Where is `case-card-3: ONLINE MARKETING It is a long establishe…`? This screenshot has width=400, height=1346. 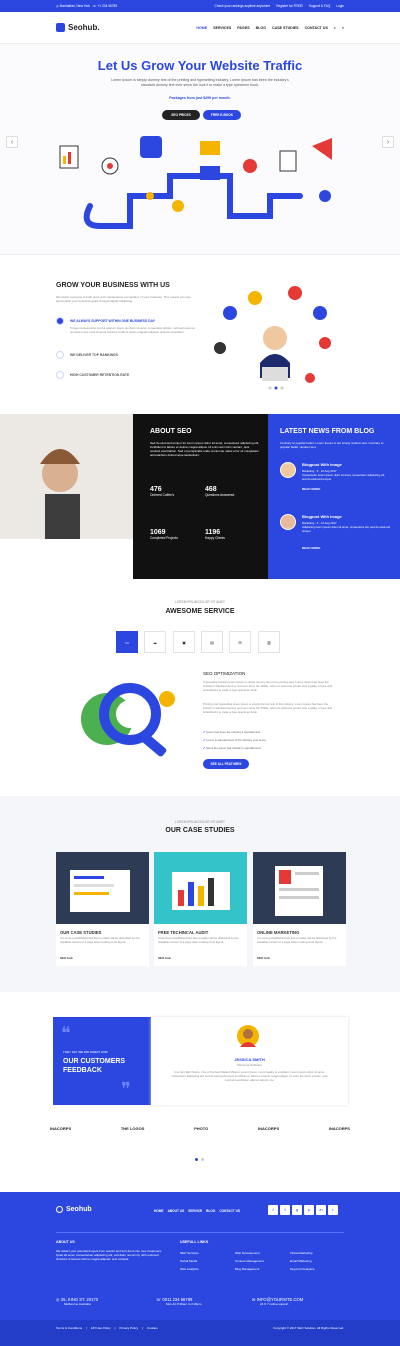 case-card-3: ONLINE MARKETING It is a long establishe… is located at coordinates (299, 909).